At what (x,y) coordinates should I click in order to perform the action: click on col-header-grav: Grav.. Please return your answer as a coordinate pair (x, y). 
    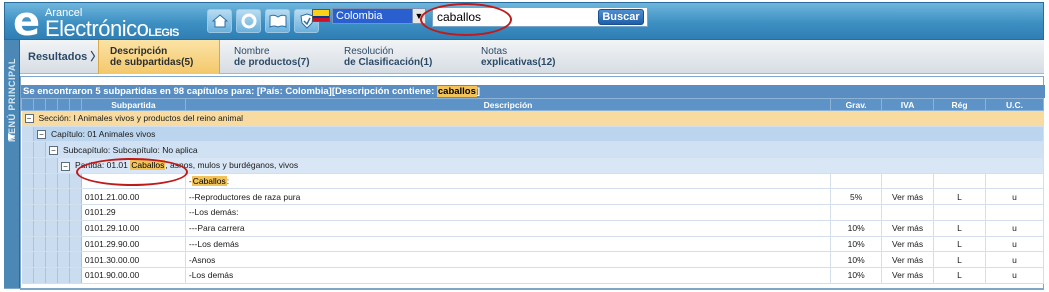
    Looking at the image, I should click on (856, 104).